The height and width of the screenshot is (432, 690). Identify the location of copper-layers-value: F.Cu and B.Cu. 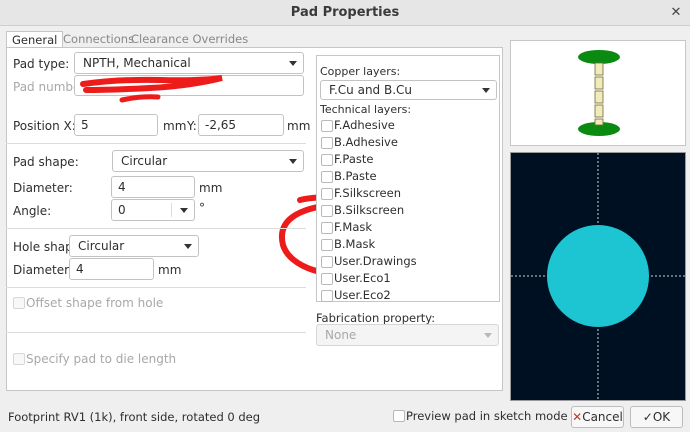
(371, 90).